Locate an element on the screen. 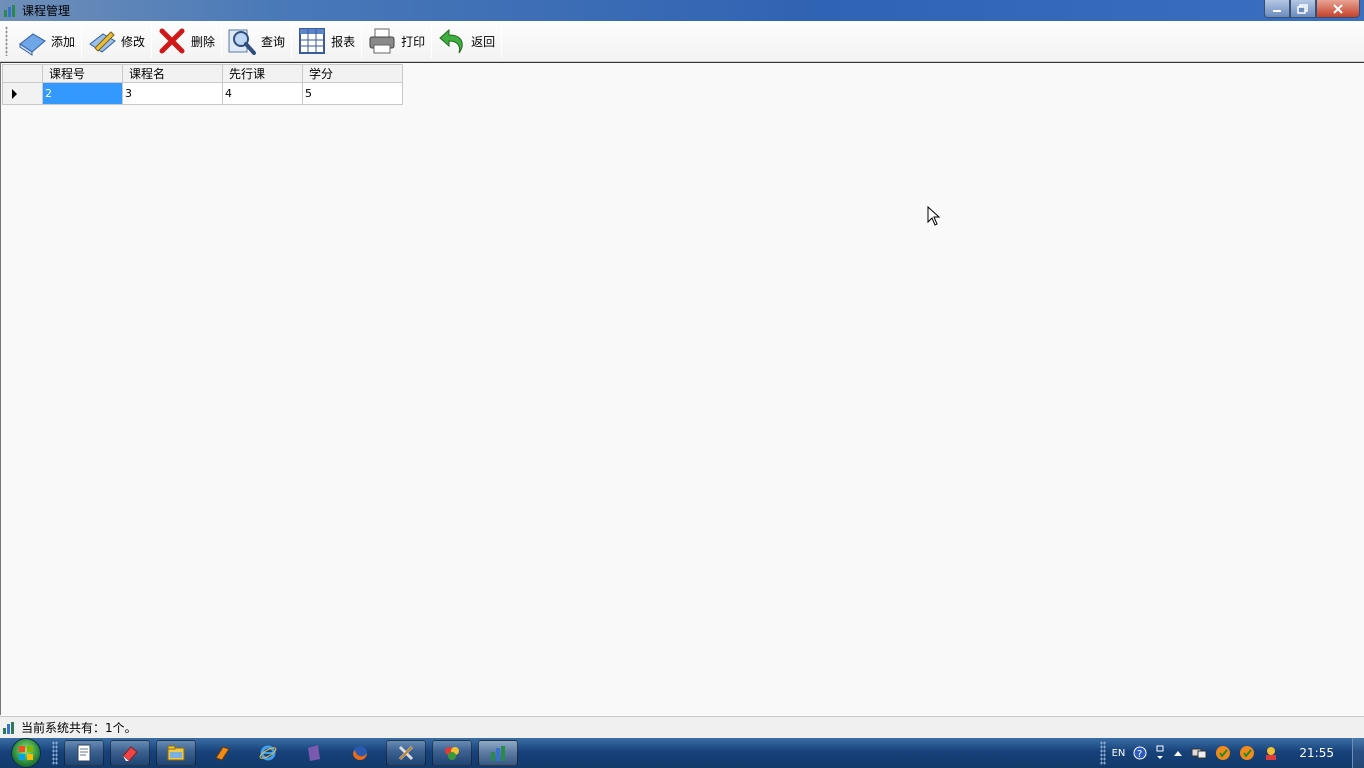 The image size is (1364, 768). report-table-icon is located at coordinates (312, 41).